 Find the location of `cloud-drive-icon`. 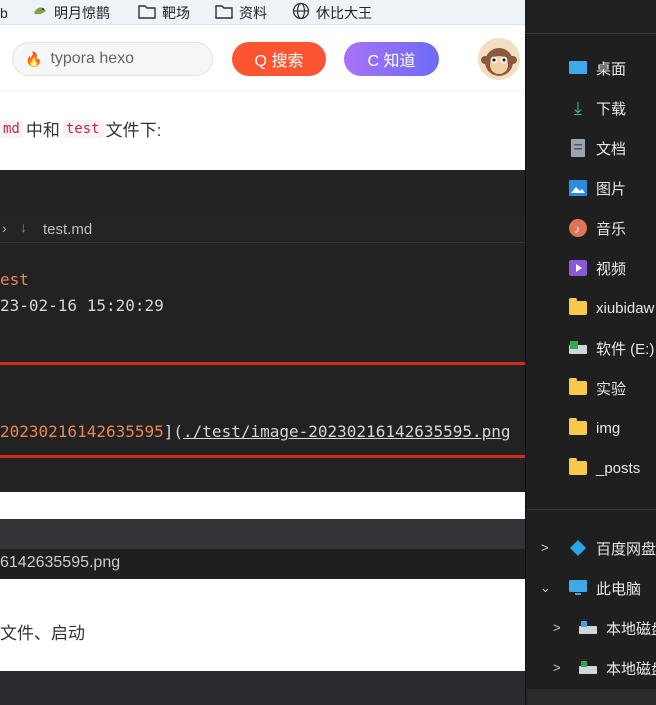

cloud-drive-icon is located at coordinates (578, 548).